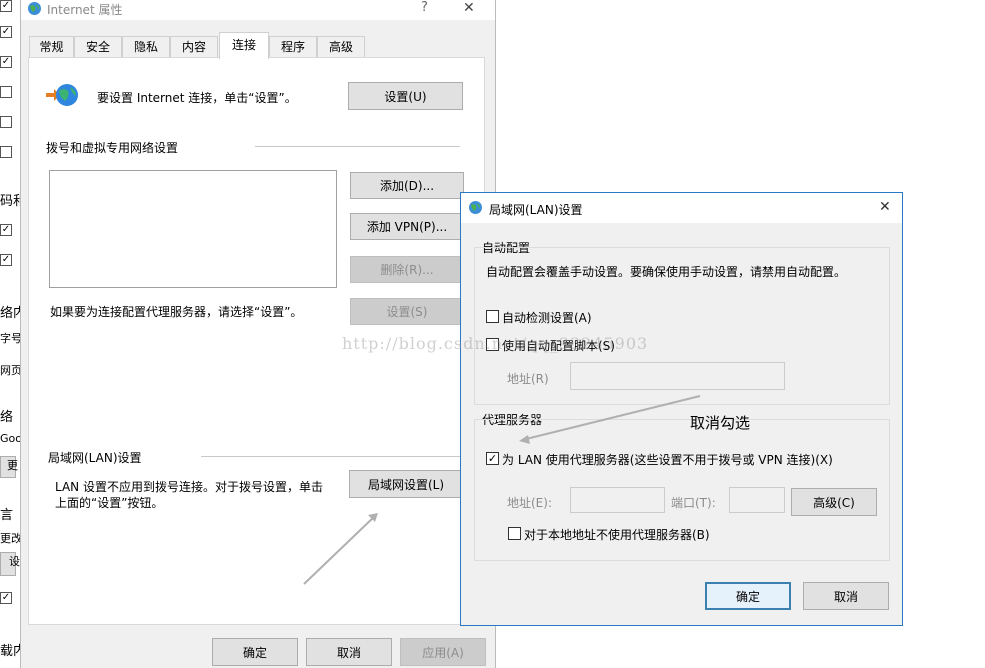 The width and height of the screenshot is (985, 668). I want to click on annotation-text: 取消勾选, so click(720, 423).